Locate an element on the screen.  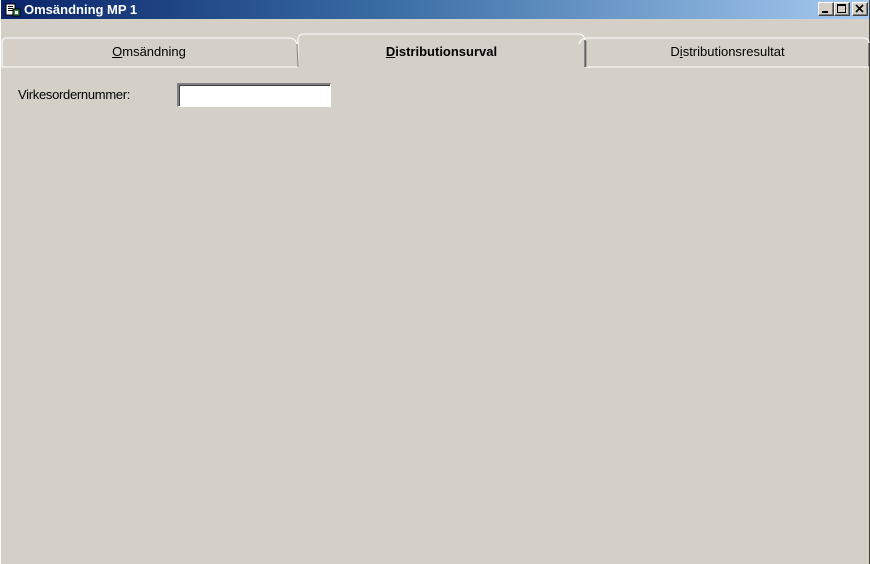
virkesordernummer-input is located at coordinates (254, 95).